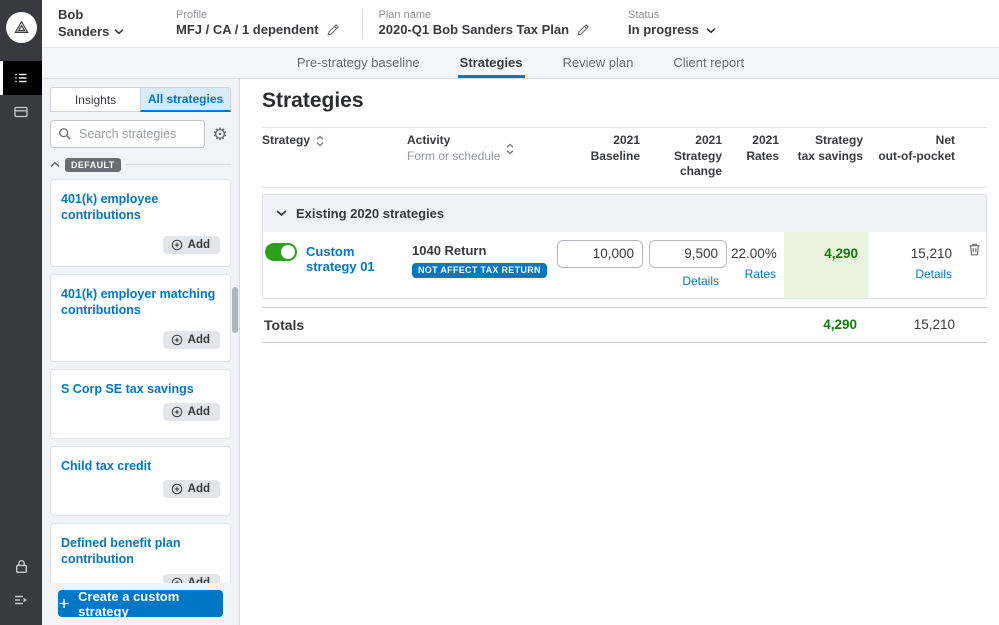  What do you see at coordinates (974, 249) in the screenshot?
I see `trash-icon` at bounding box center [974, 249].